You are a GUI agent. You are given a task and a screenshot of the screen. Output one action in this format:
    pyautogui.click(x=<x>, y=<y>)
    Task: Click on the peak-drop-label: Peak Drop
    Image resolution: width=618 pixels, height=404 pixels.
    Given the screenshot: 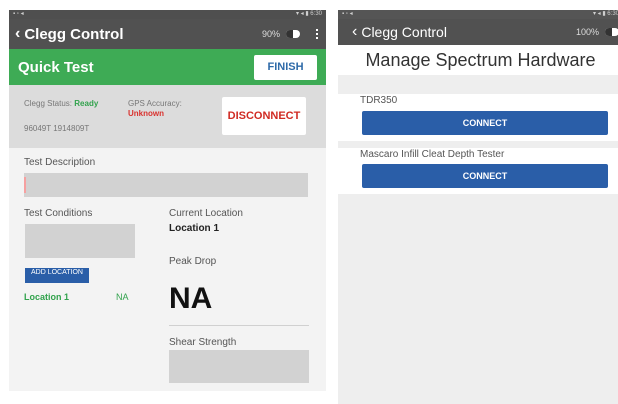 What is the action you would take?
    pyautogui.click(x=193, y=261)
    